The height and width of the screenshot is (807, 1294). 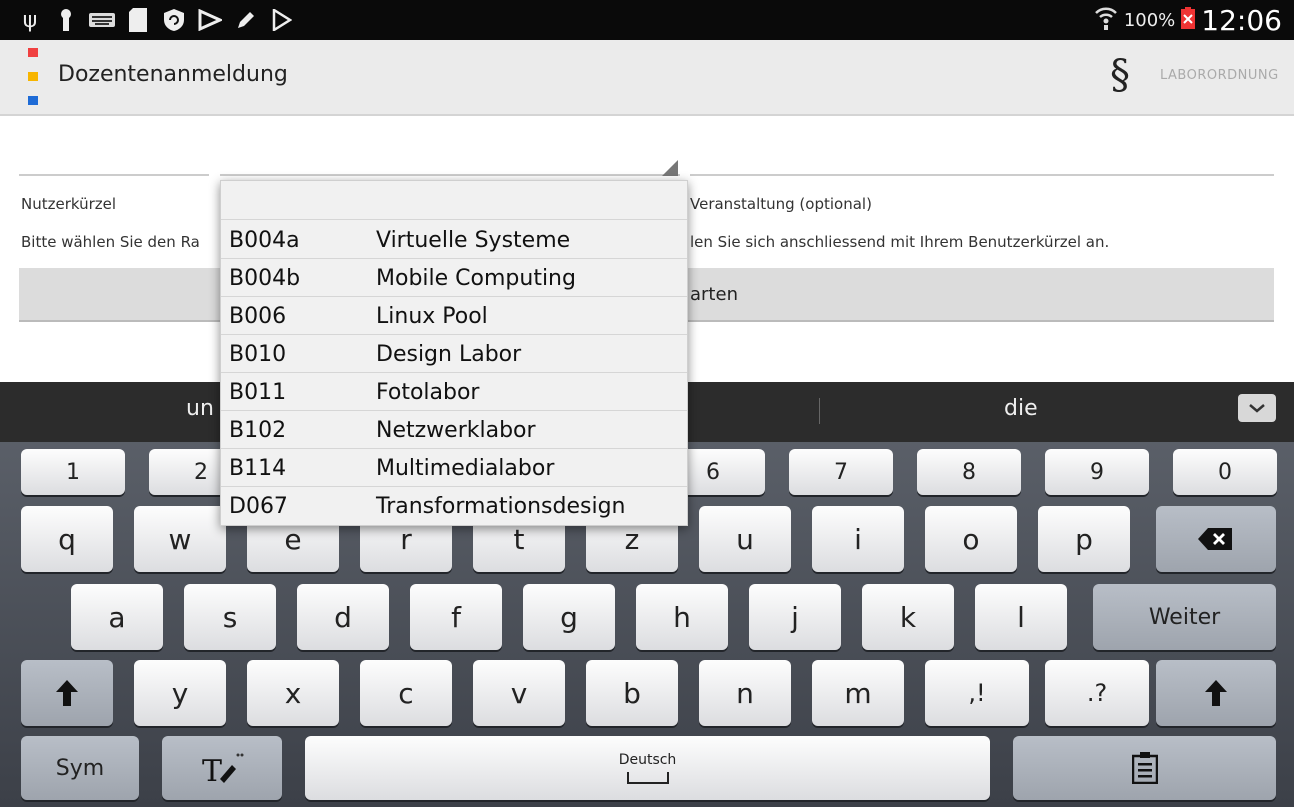 What do you see at coordinates (428, 392) in the screenshot?
I see `room-name: Fotolabor` at bounding box center [428, 392].